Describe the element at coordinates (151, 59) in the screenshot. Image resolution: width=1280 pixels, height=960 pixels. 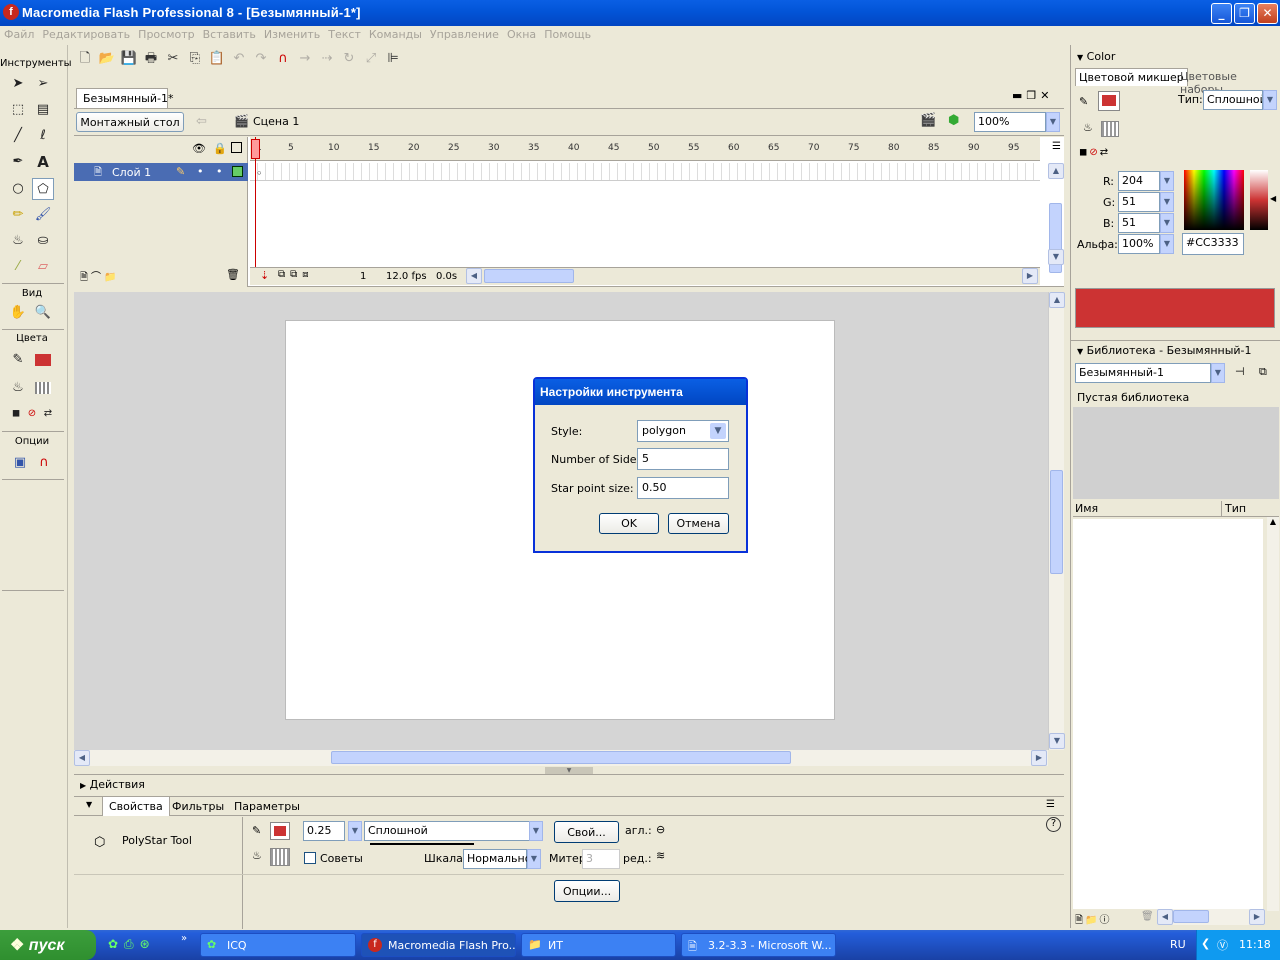
I see `print-icon: 🖶` at that location.